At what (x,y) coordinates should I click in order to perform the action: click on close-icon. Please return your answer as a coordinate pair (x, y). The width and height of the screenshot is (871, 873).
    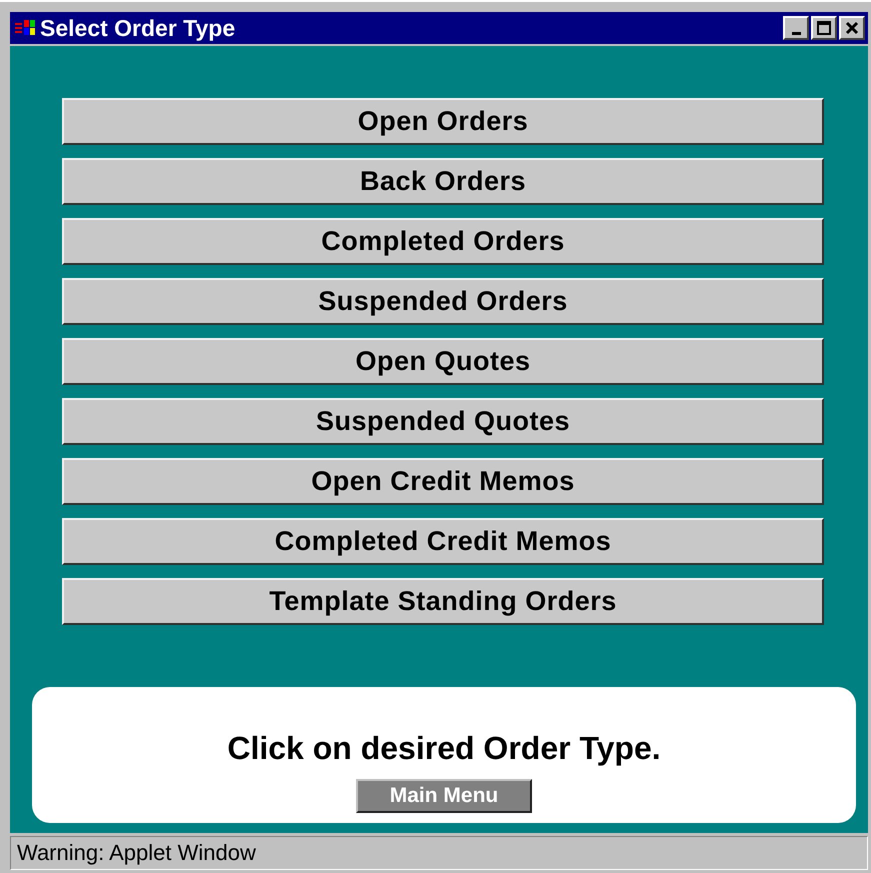
    Looking at the image, I should click on (852, 28).